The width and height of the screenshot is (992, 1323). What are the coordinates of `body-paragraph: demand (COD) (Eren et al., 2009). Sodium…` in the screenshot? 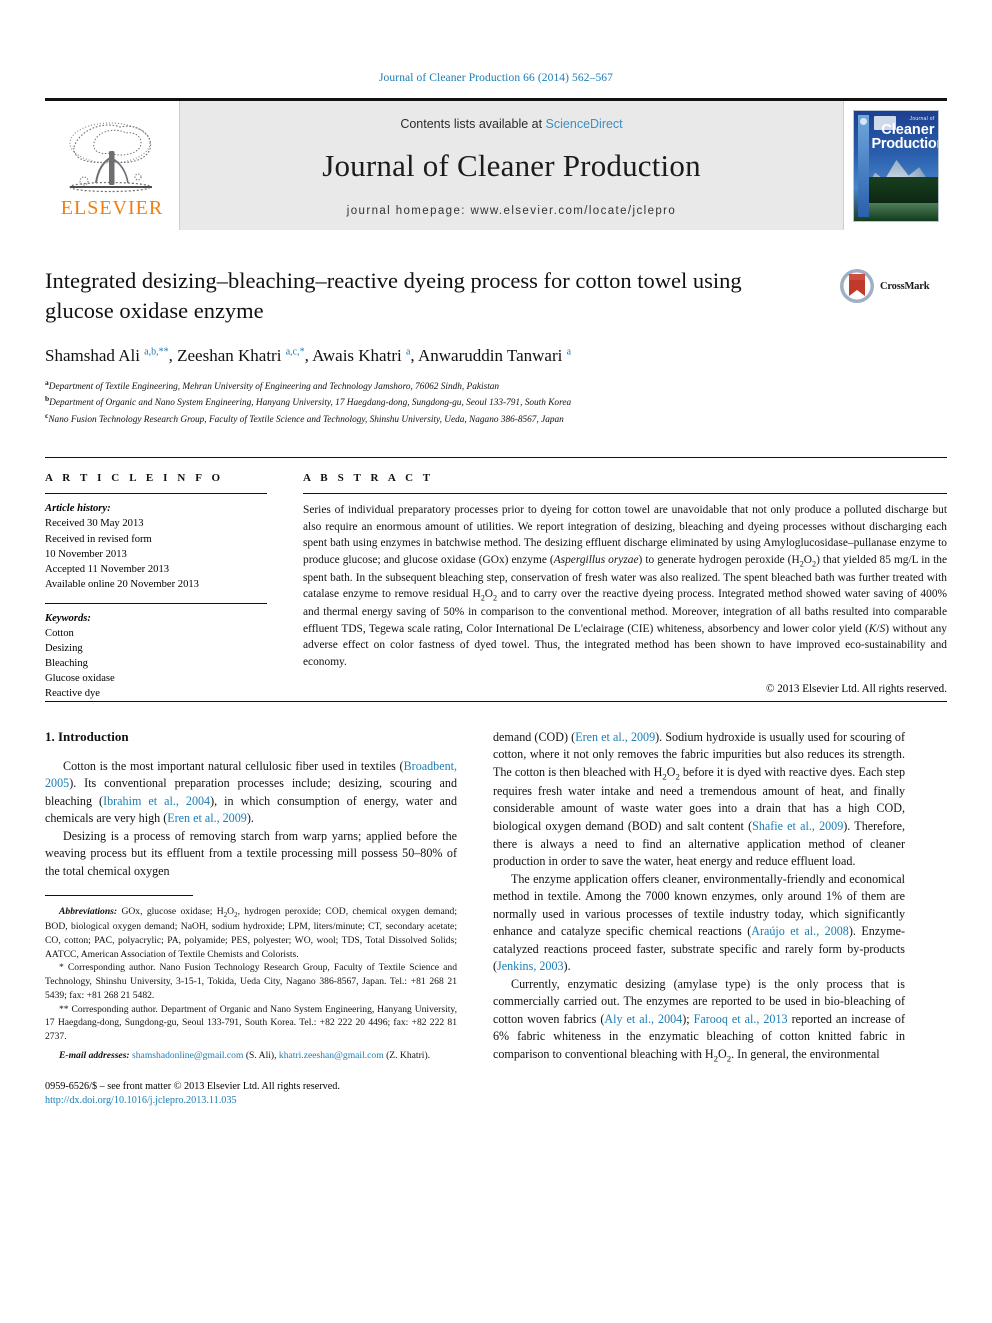 It's located at (699, 799).